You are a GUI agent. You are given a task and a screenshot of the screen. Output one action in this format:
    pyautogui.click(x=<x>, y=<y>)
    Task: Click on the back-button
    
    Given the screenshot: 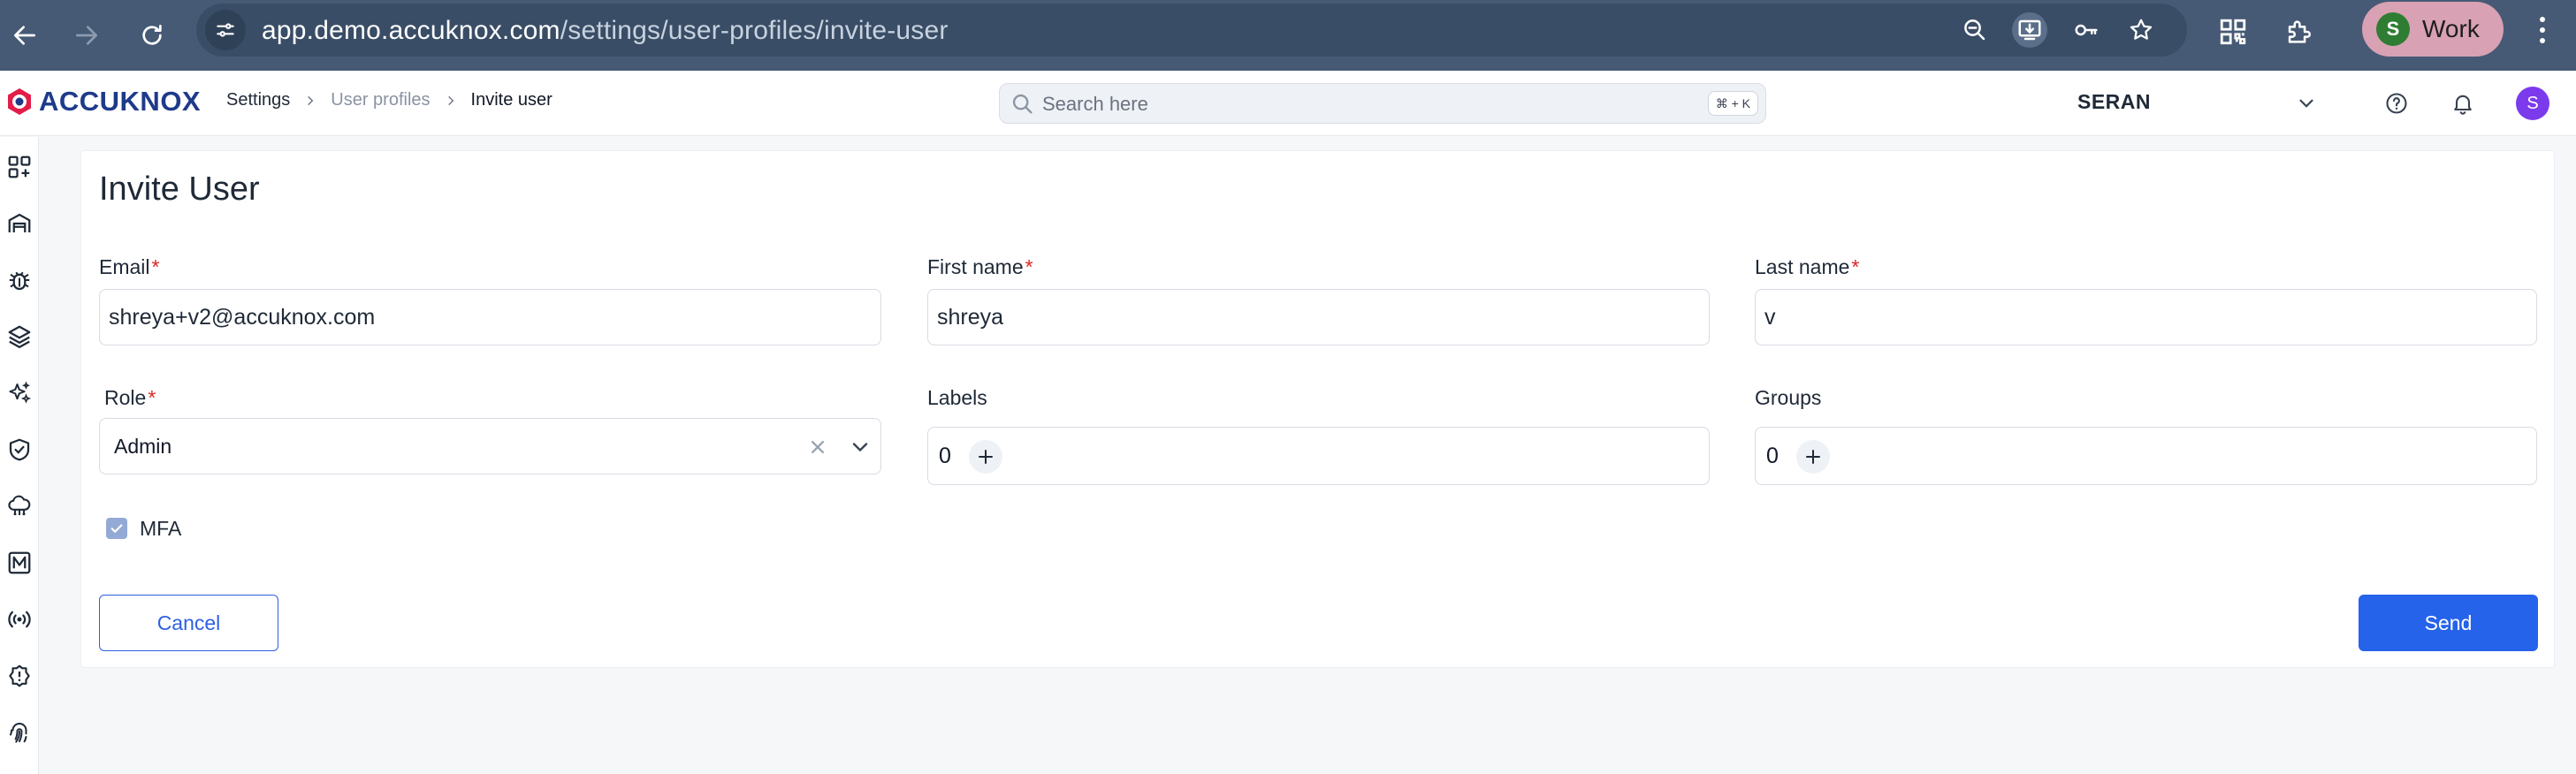 What is the action you would take?
    pyautogui.click(x=25, y=35)
    